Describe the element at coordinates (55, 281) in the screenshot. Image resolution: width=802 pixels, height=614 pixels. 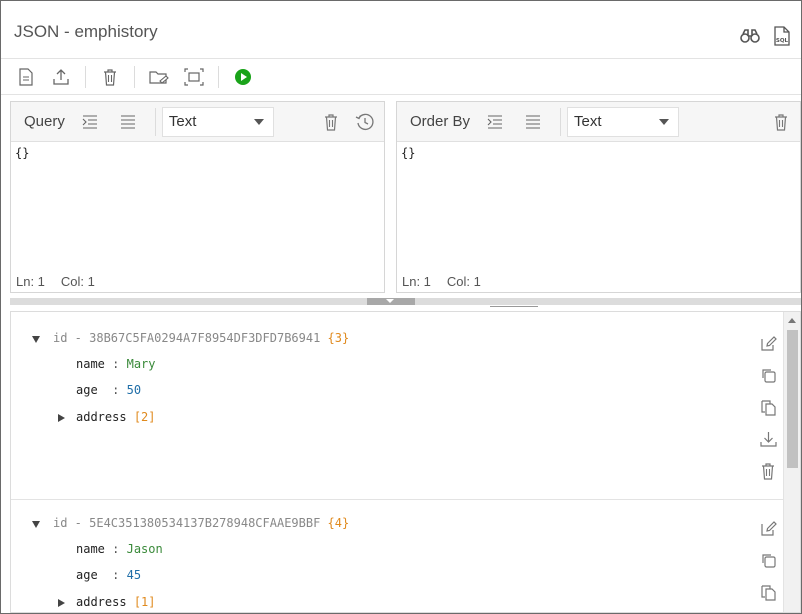
I see `query-status-bar: Ln: 1 Col: 1` at that location.